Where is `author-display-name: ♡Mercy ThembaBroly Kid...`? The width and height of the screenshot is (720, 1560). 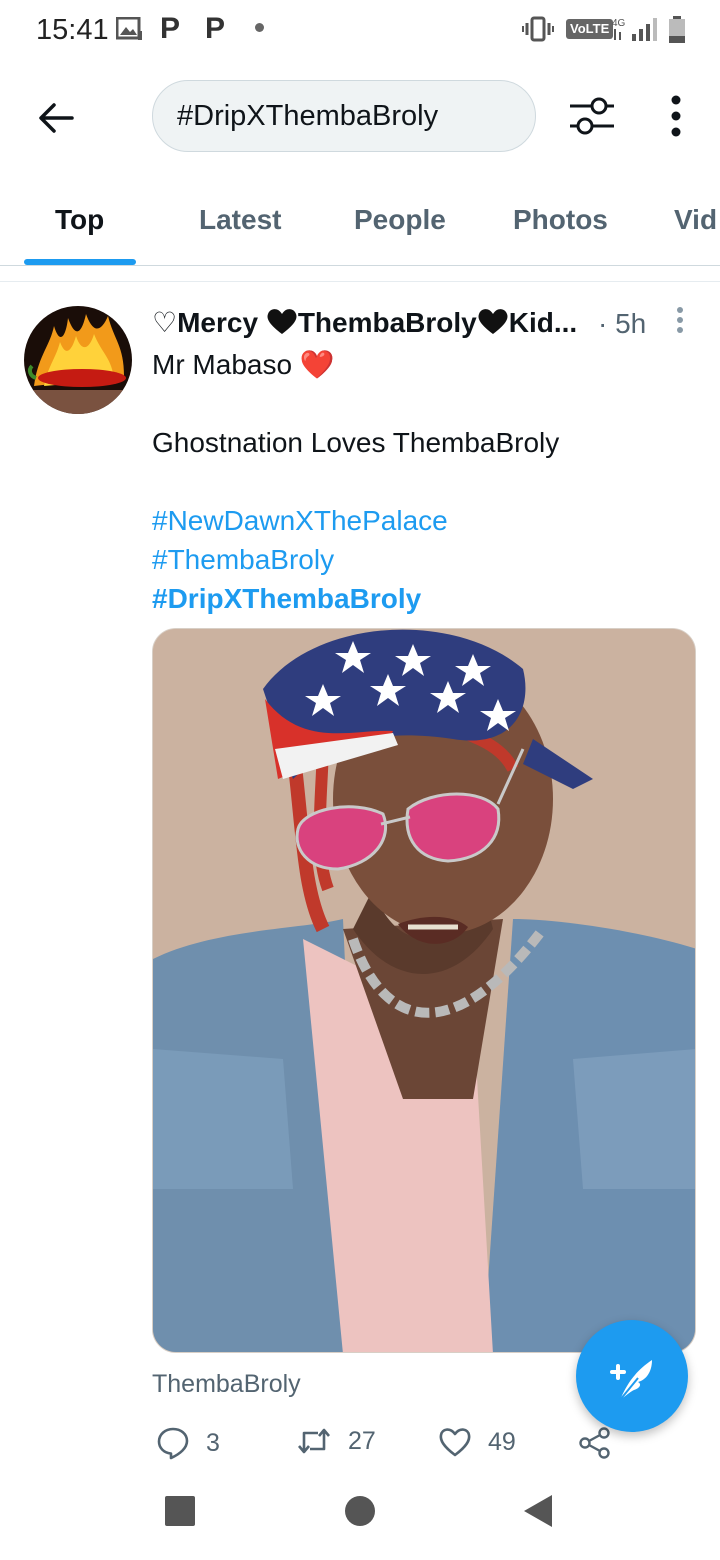 author-display-name: ♡Mercy ThembaBroly Kid... is located at coordinates (364, 324).